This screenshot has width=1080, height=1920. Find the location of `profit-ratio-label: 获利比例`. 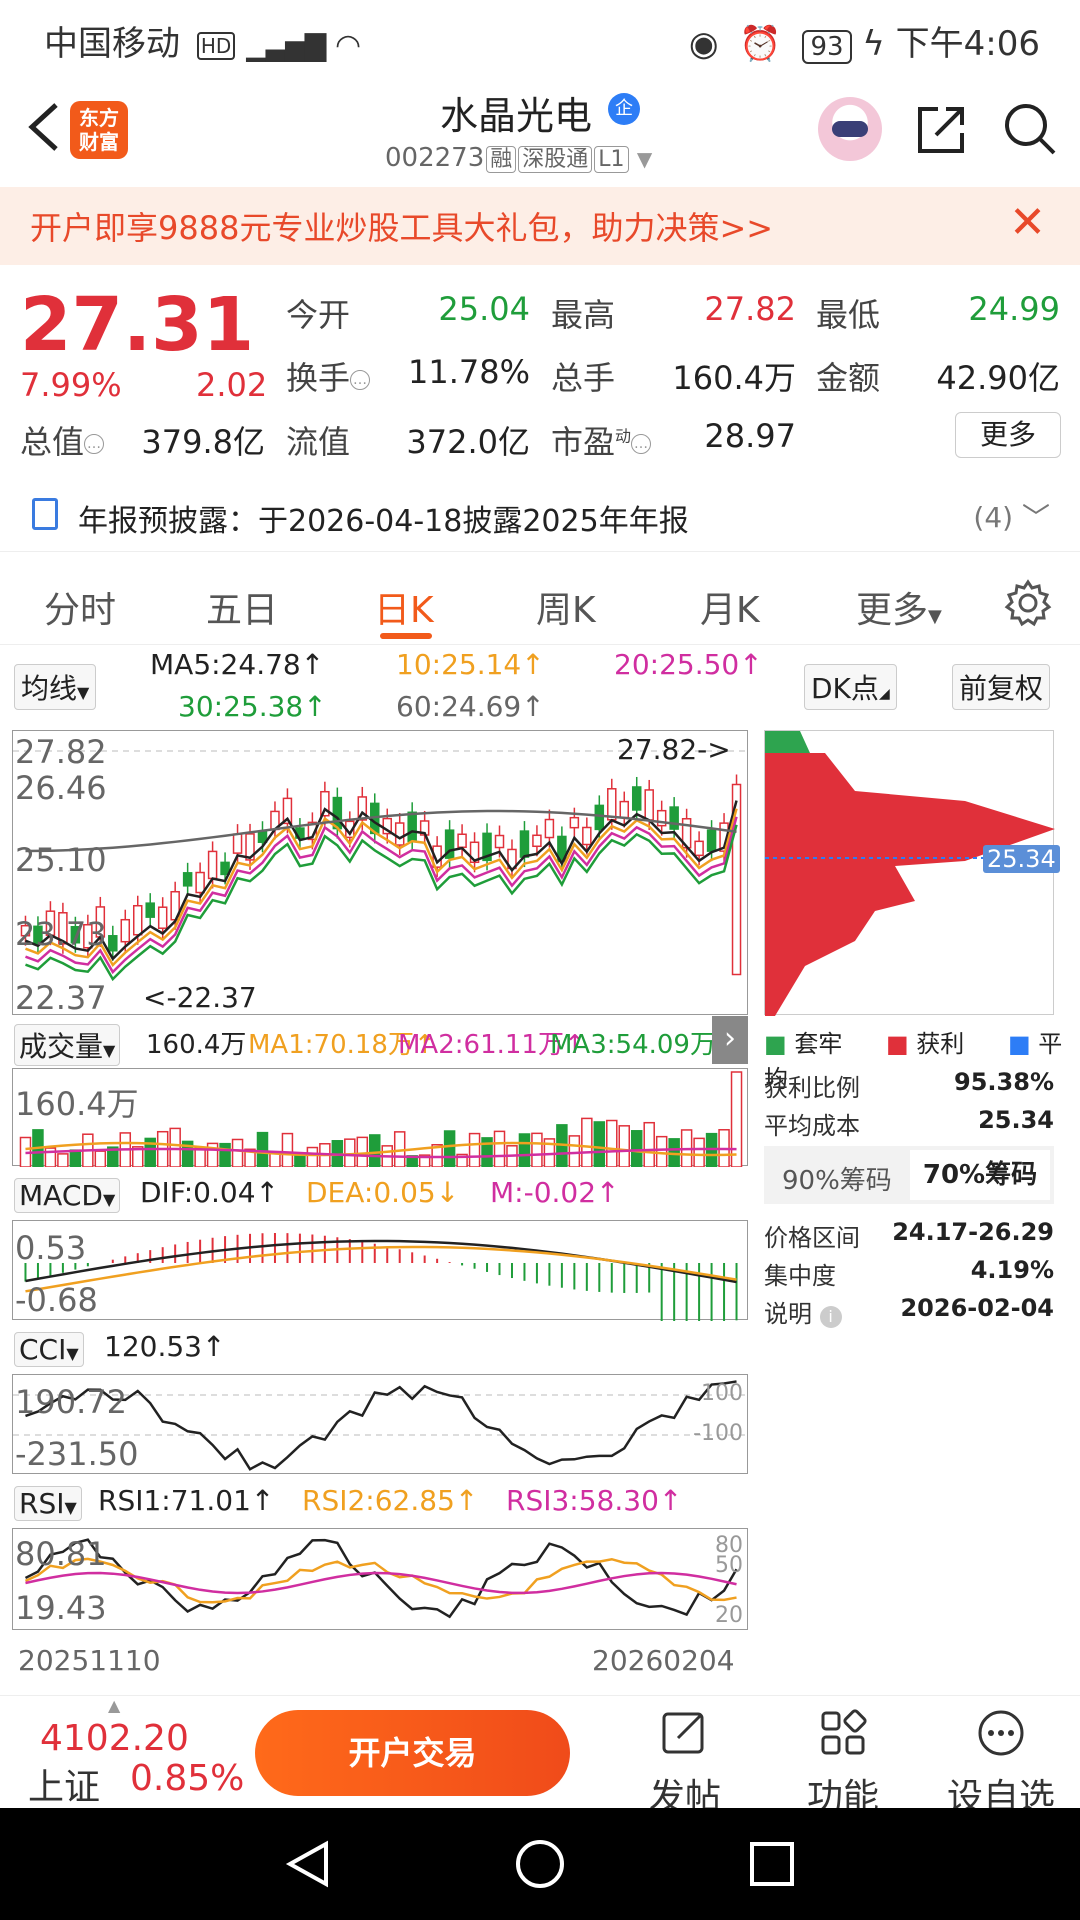

profit-ratio-label: 获利比例 is located at coordinates (812, 1088).